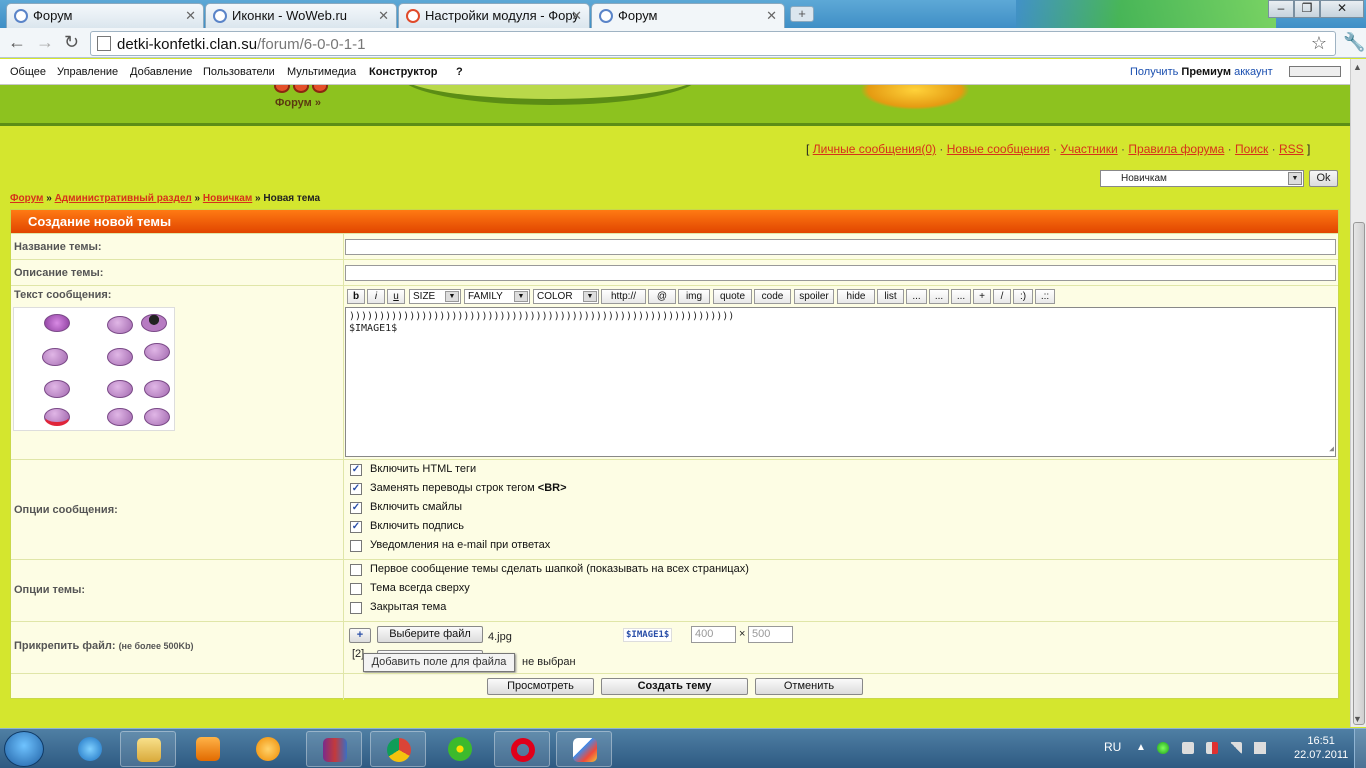 This screenshot has width=1366, height=768. I want to click on reload-icon: ↻, so click(71, 42).